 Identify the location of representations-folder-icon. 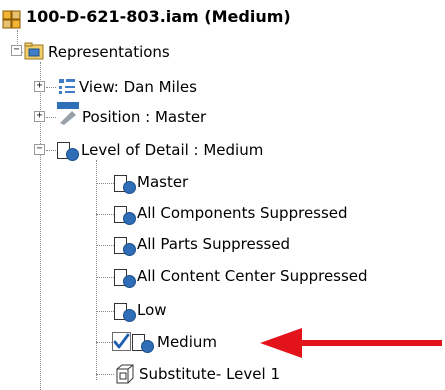
(34, 51).